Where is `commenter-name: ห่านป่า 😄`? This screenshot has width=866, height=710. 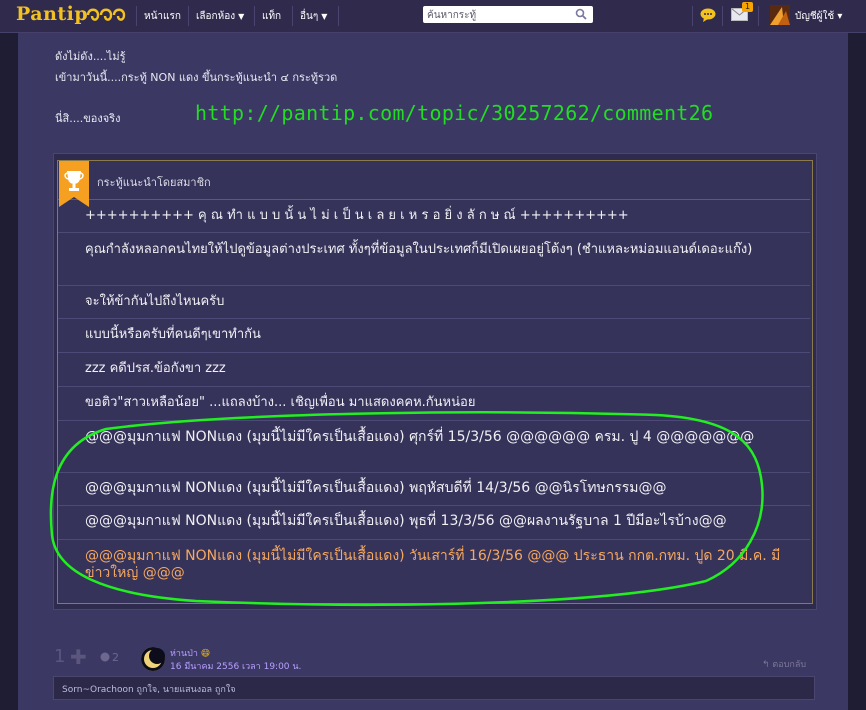
commenter-name: ห่านป่า 😄 is located at coordinates (190, 653).